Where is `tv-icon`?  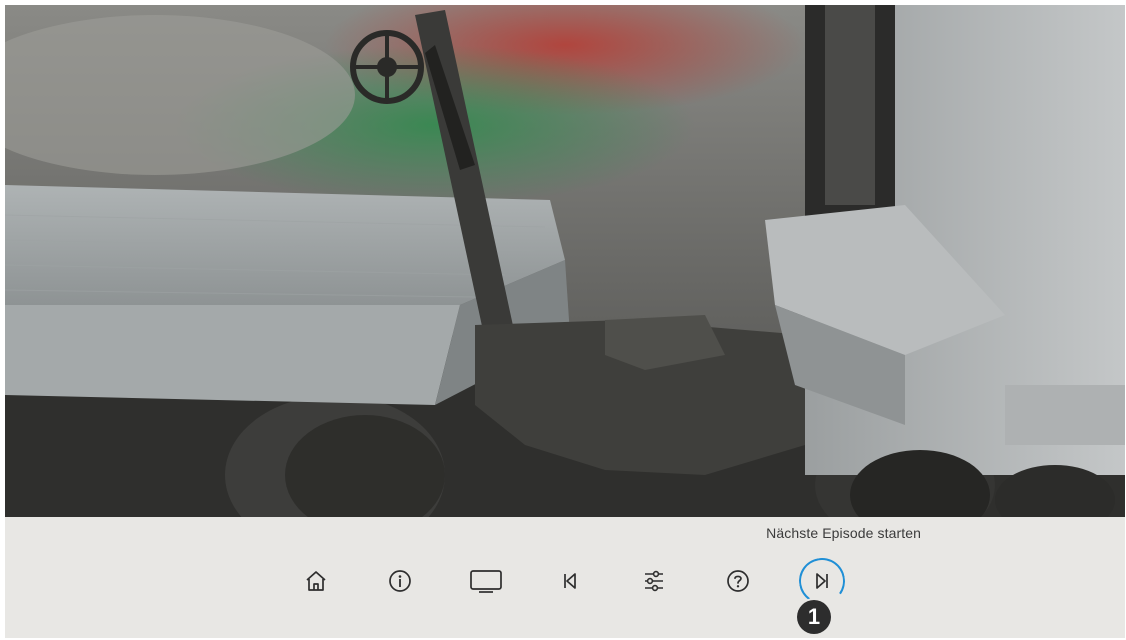
tv-icon is located at coordinates (486, 581).